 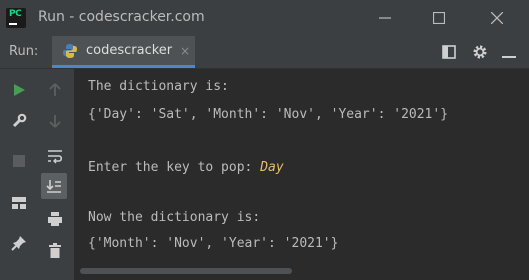 I want to click on run-label: Run:, so click(x=24, y=51).